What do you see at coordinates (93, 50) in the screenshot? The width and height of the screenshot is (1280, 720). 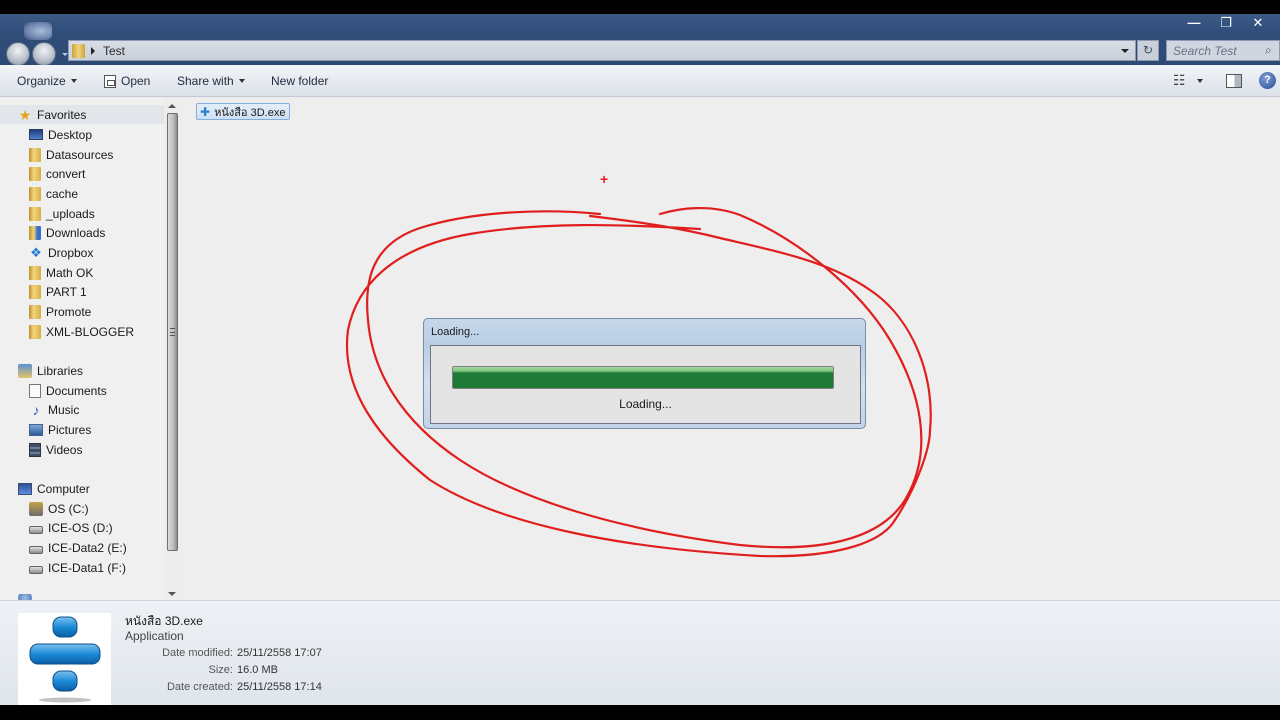 I see `breadcrumb-arrow-icon` at bounding box center [93, 50].